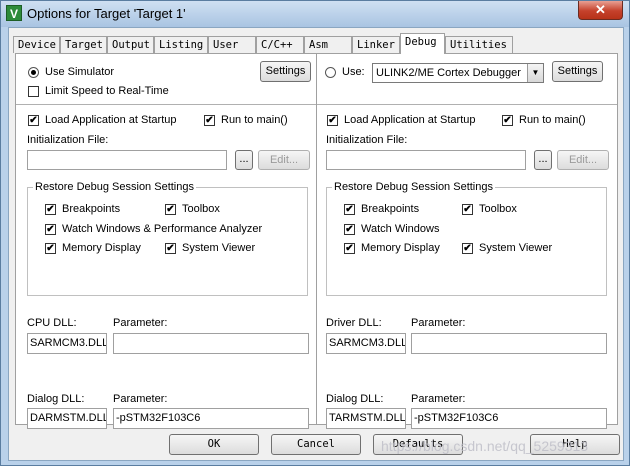 The height and width of the screenshot is (466, 630). What do you see at coordinates (67, 343) in the screenshot?
I see `cpu-dll-input: SARMCM3.DLL` at bounding box center [67, 343].